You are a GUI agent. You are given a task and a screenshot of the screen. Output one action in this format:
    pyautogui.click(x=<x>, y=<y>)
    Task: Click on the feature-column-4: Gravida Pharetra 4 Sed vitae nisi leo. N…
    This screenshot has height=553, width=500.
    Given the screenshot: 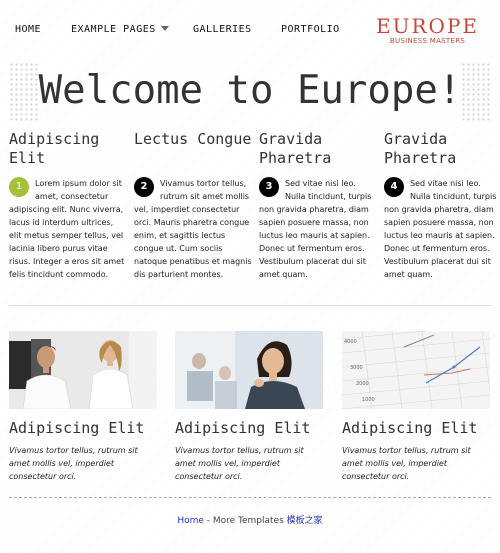 What is the action you would take?
    pyautogui.click(x=442, y=205)
    